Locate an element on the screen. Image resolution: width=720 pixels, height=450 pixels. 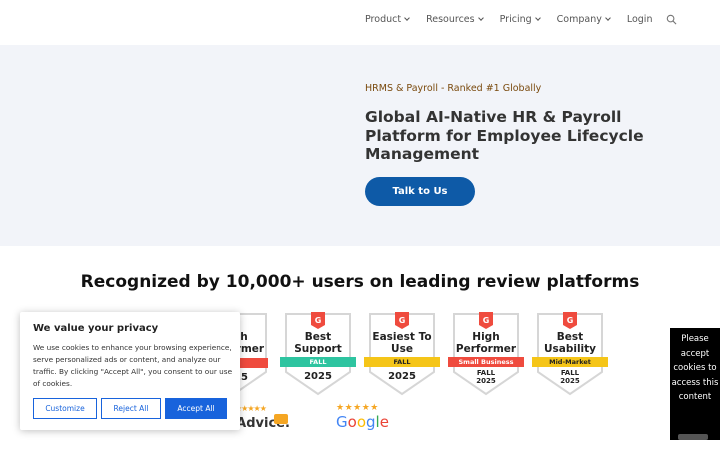
chat-bubble-icon is located at coordinates (281, 419).